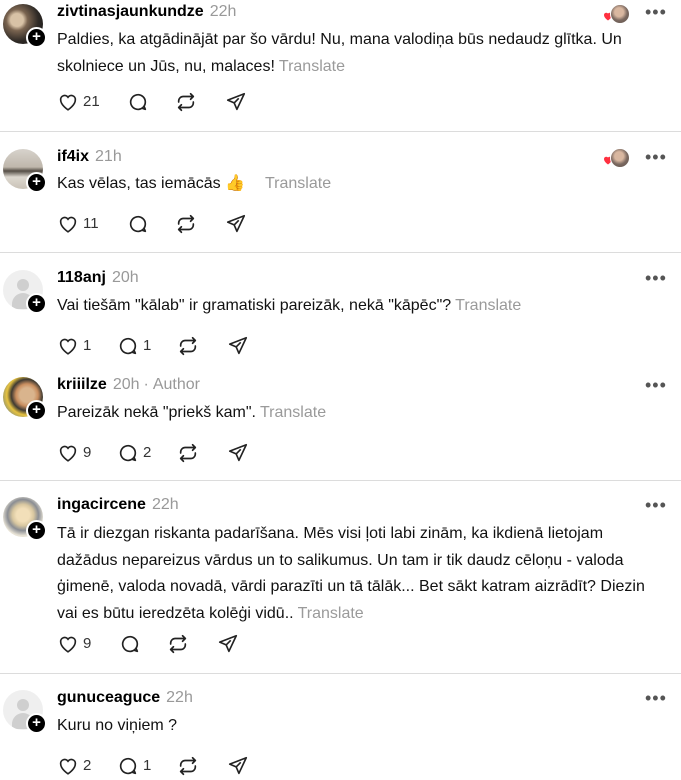 This screenshot has width=681, height=780. Describe the element at coordinates (82, 384) in the screenshot. I see `username: kriiilze` at that location.